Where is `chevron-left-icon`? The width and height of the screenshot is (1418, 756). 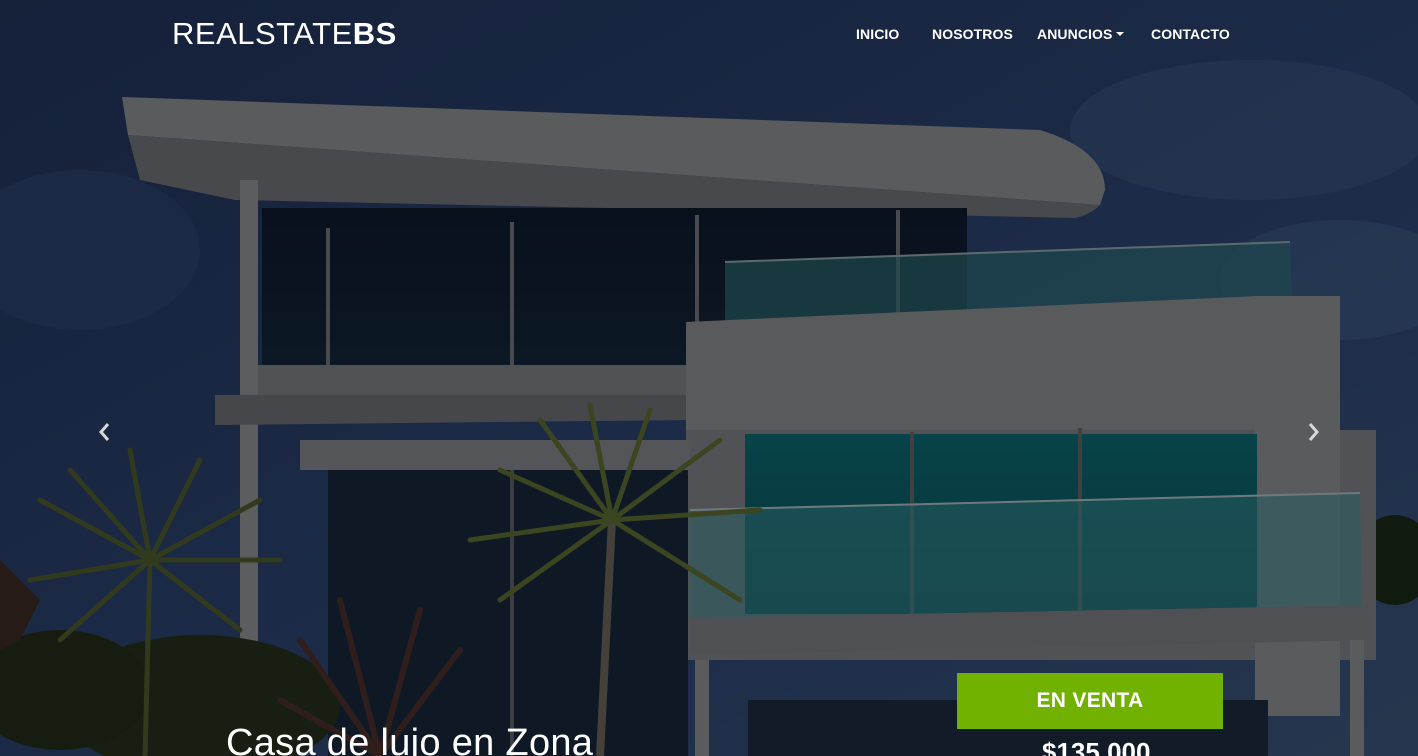
chevron-left-icon is located at coordinates (104, 432).